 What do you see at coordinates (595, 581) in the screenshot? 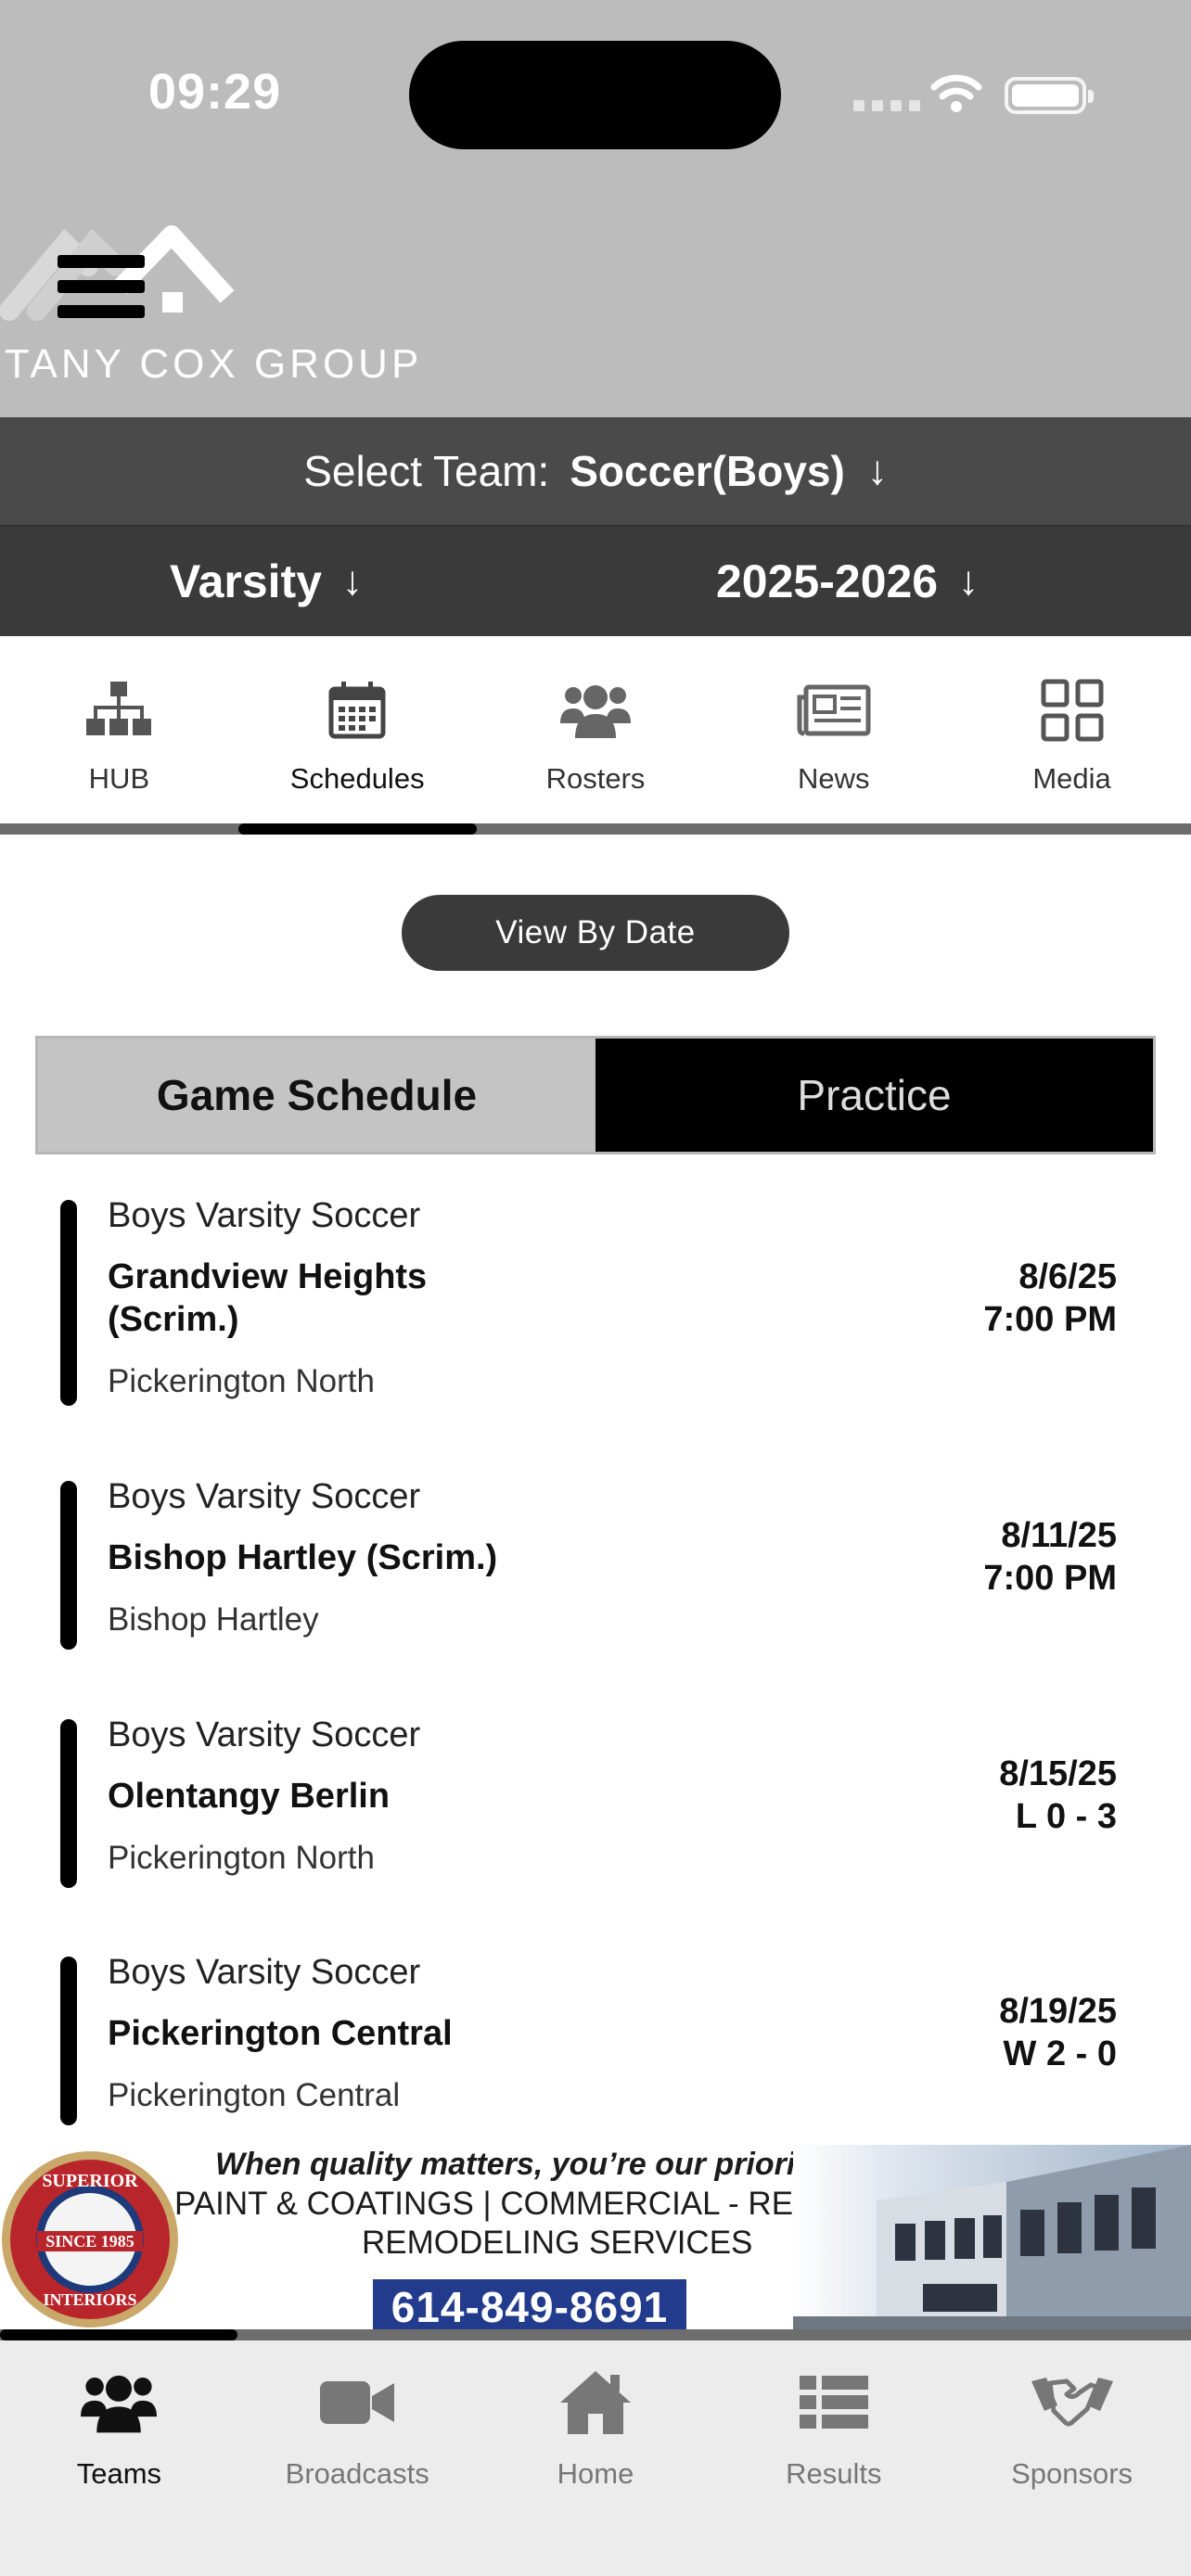
I see `level-season-bar: Varsity ↓ 2025-2026 ↓` at bounding box center [595, 581].